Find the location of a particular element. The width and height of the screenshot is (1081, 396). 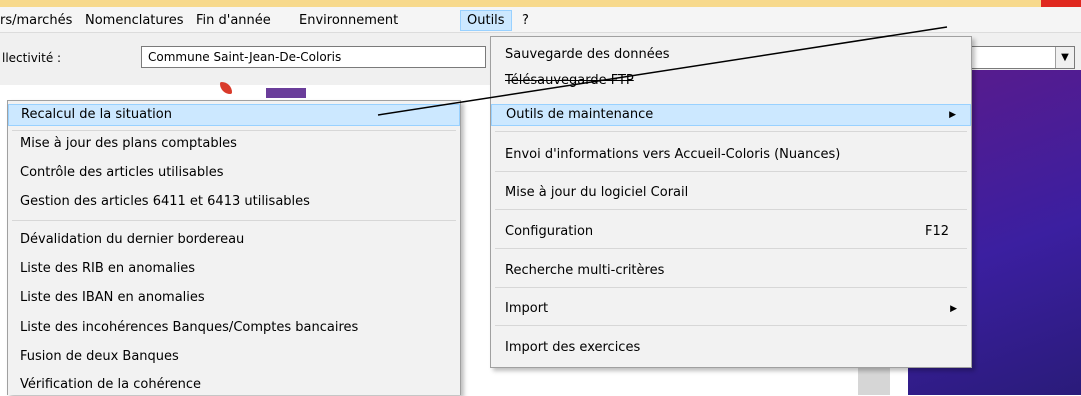

annotation-line is located at coordinates (662, 71).